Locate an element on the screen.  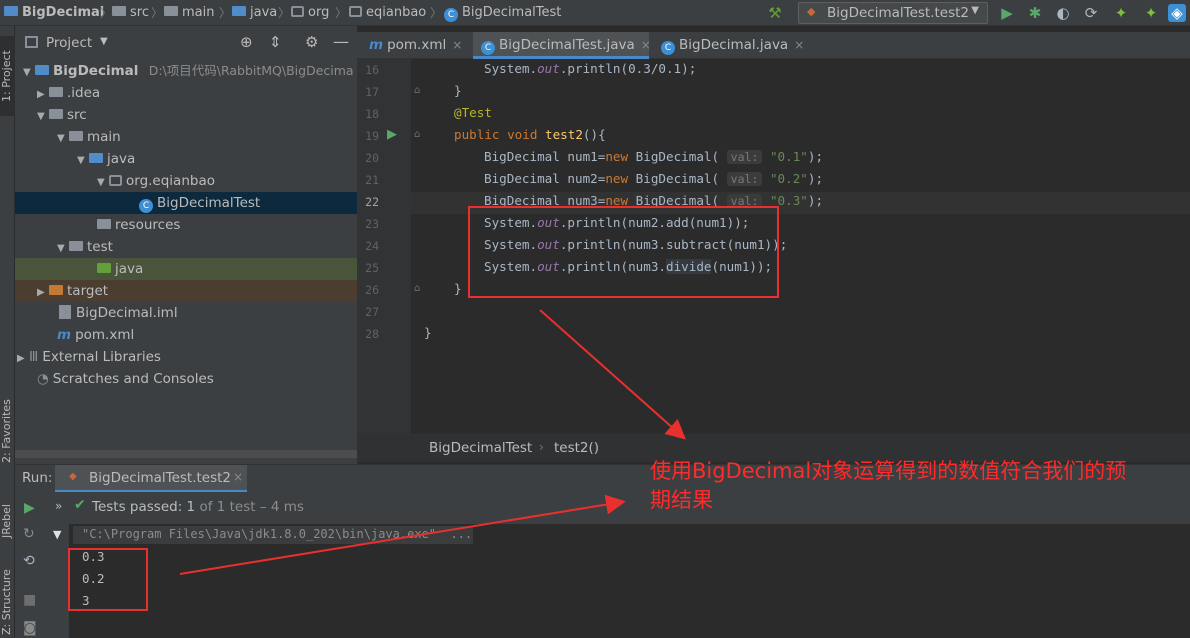
annotation-text: 使用BigDecimal对象运算得到的数值符合我们的预 期结果 is located at coordinates (888, 485).